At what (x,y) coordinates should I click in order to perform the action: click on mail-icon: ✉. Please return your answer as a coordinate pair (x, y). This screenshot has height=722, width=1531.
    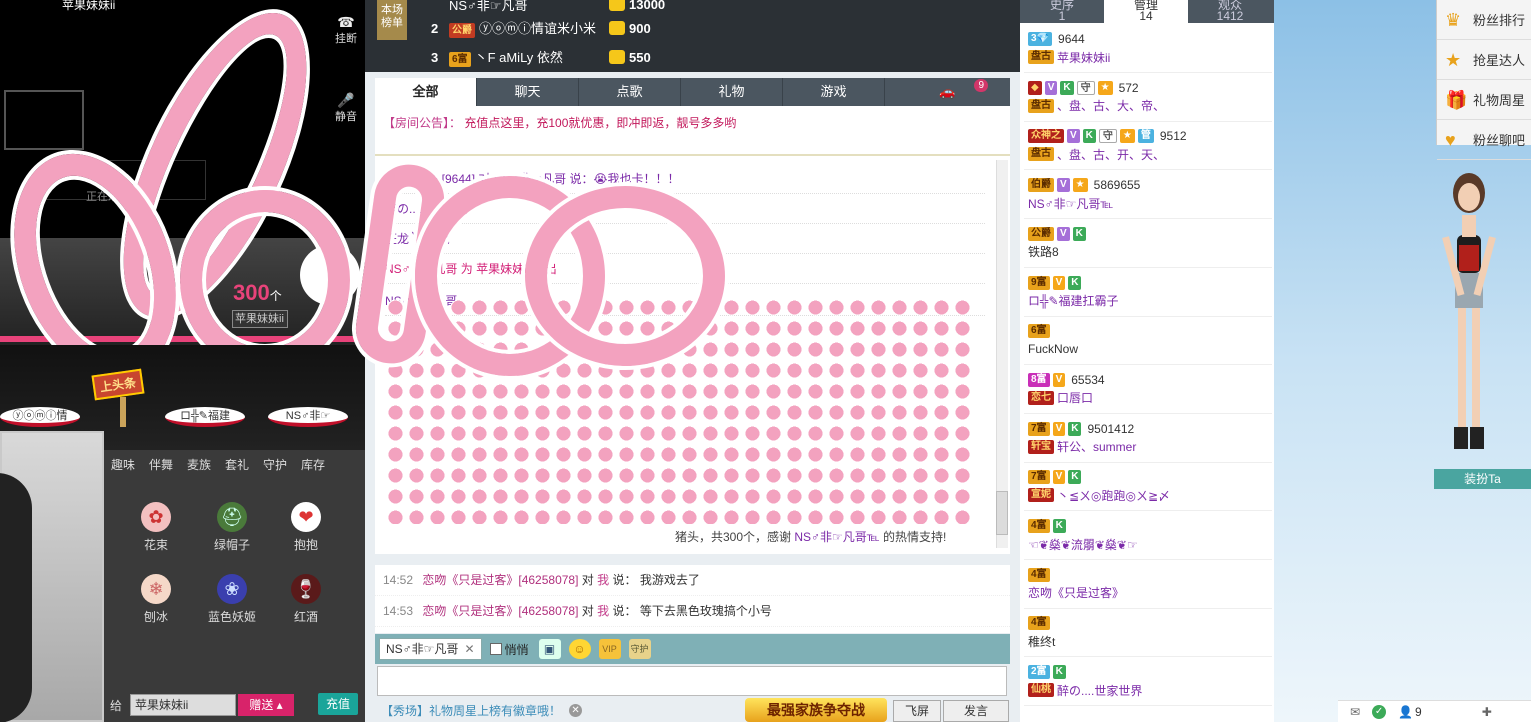
    Looking at the image, I should click on (1355, 712).